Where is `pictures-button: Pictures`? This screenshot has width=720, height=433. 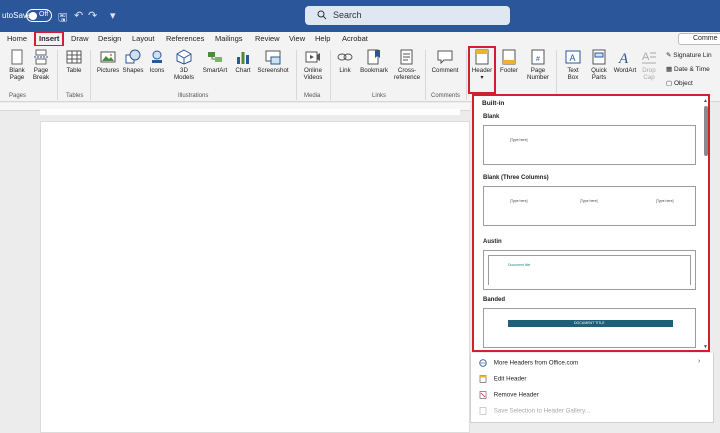
pictures-button: Pictures is located at coordinates (108, 61).